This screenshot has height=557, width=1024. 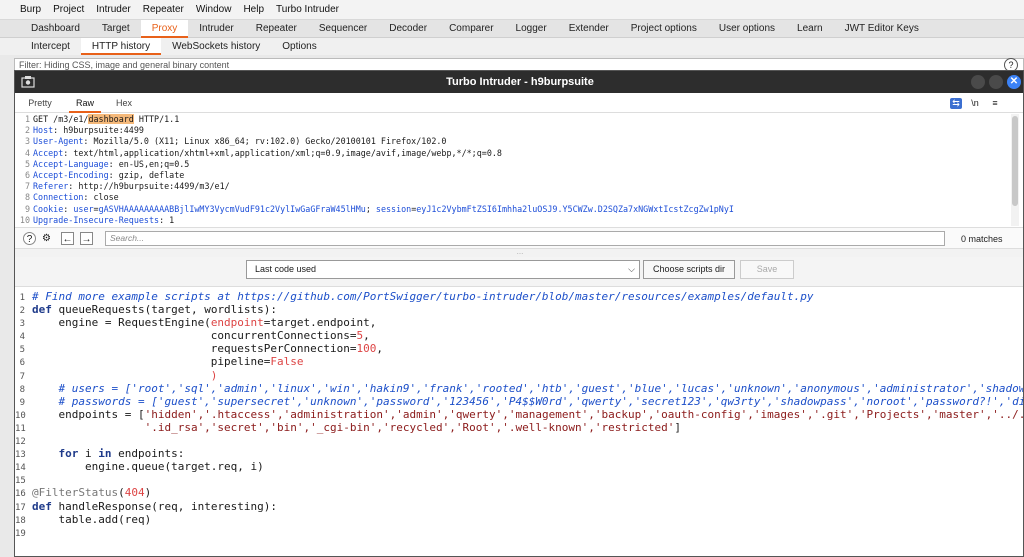 I want to click on request-line: 5 Accept-Language: en-US,en;q=0.5, so click(x=107, y=163).